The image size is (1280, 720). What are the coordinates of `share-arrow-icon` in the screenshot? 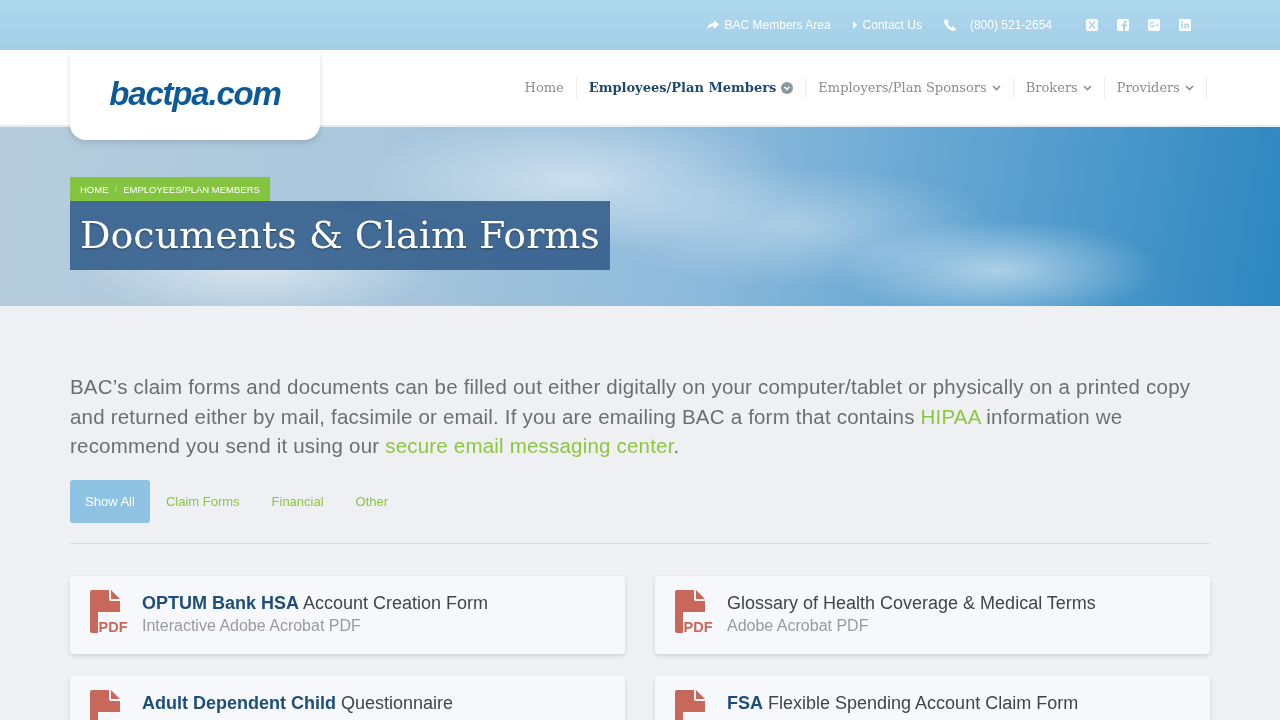 It's located at (712, 25).